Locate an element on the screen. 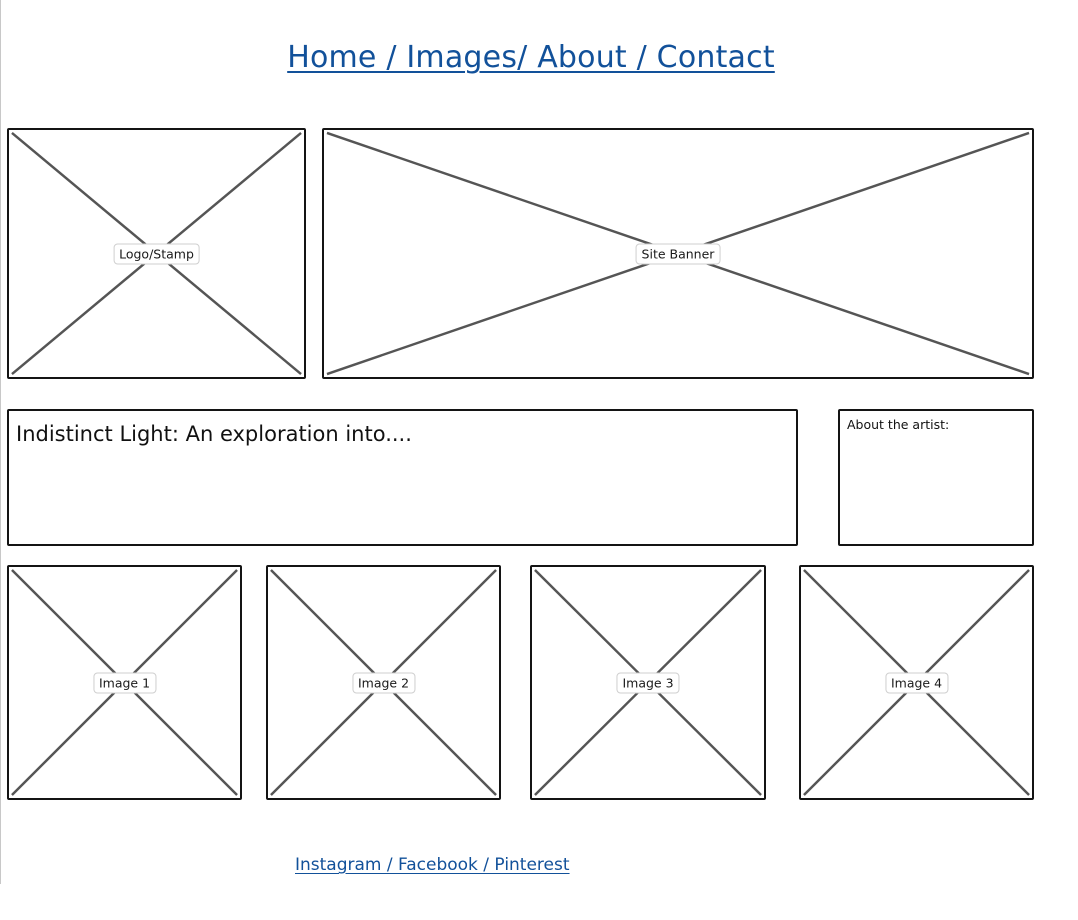  logo-placeholder: Logo/Stamp is located at coordinates (156, 253).